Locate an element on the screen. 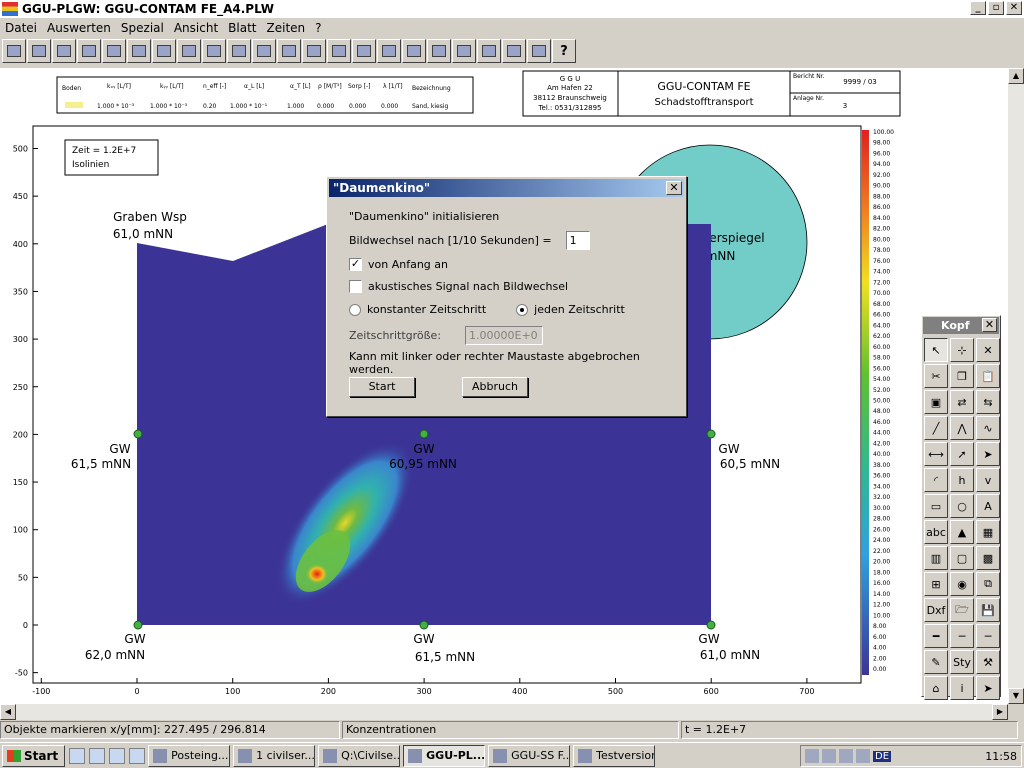 Image resolution: width=1024 pixels, height=768 pixels. arrow-line-tool: ➚ is located at coordinates (962, 454).